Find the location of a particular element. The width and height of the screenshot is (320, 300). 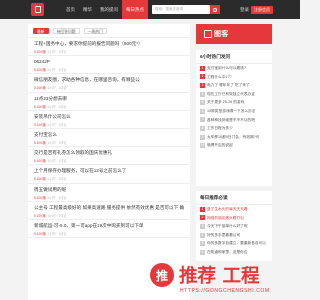

question-title: 11点23分想去哪 is located at coordinates (109, 99).